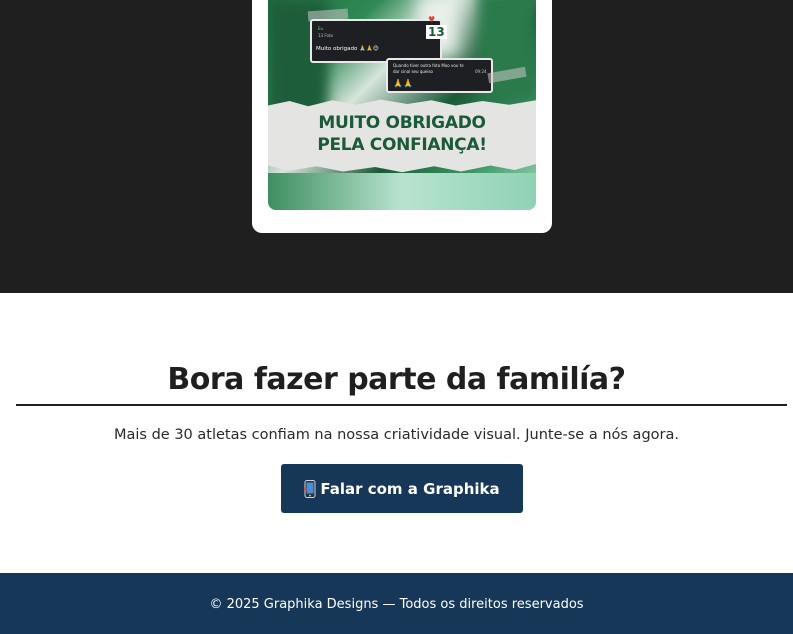 Image resolution: width=793 pixels, height=634 pixels. I want to click on thanks-banner-text: MUITO OBRIGADO PELA CONFIANÇA!, so click(402, 134).